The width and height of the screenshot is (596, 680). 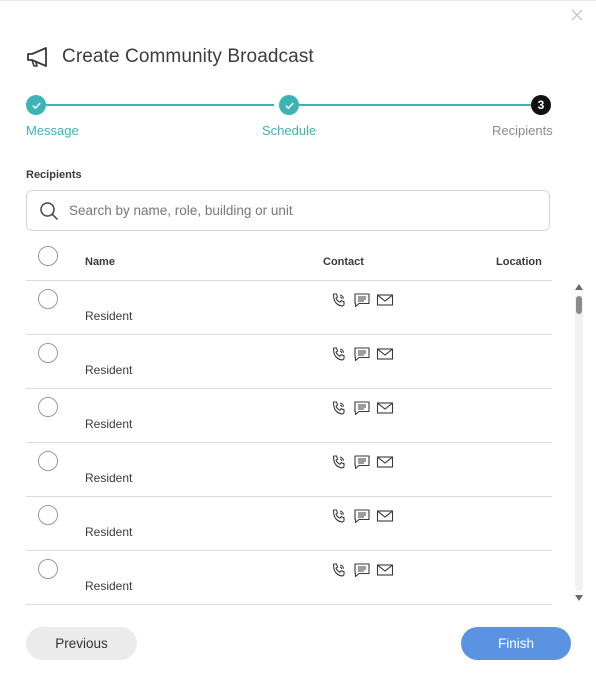 I want to click on column-header-contact: Contact, so click(x=343, y=262).